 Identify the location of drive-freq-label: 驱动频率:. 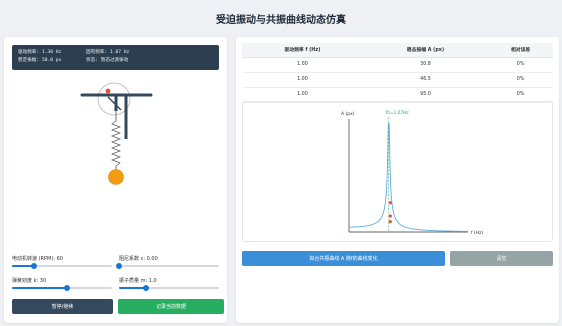
(29, 52).